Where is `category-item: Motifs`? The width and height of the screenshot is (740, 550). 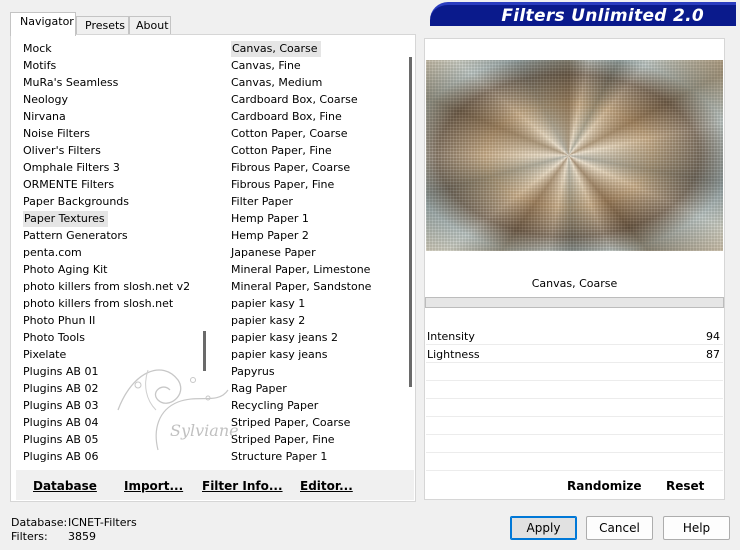
category-item: Motifs is located at coordinates (109, 65).